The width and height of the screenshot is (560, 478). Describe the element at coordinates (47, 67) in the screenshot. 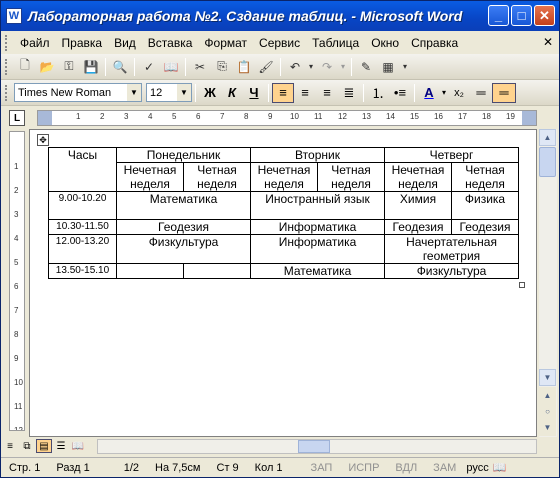

I see `open-icon: 📂` at that location.